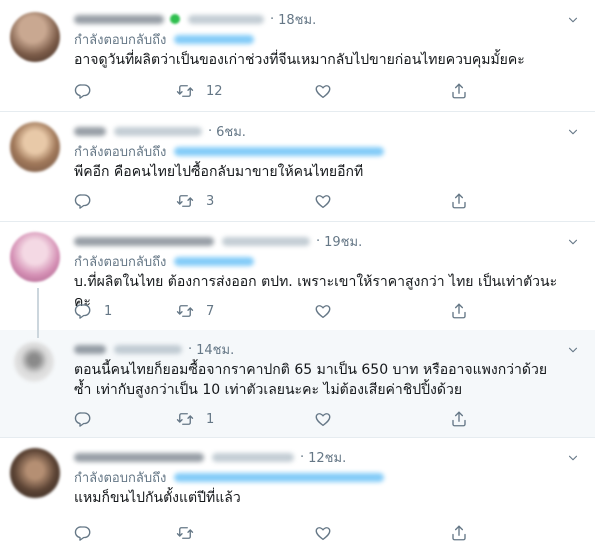  I want to click on retweet-count: 1, so click(210, 419).